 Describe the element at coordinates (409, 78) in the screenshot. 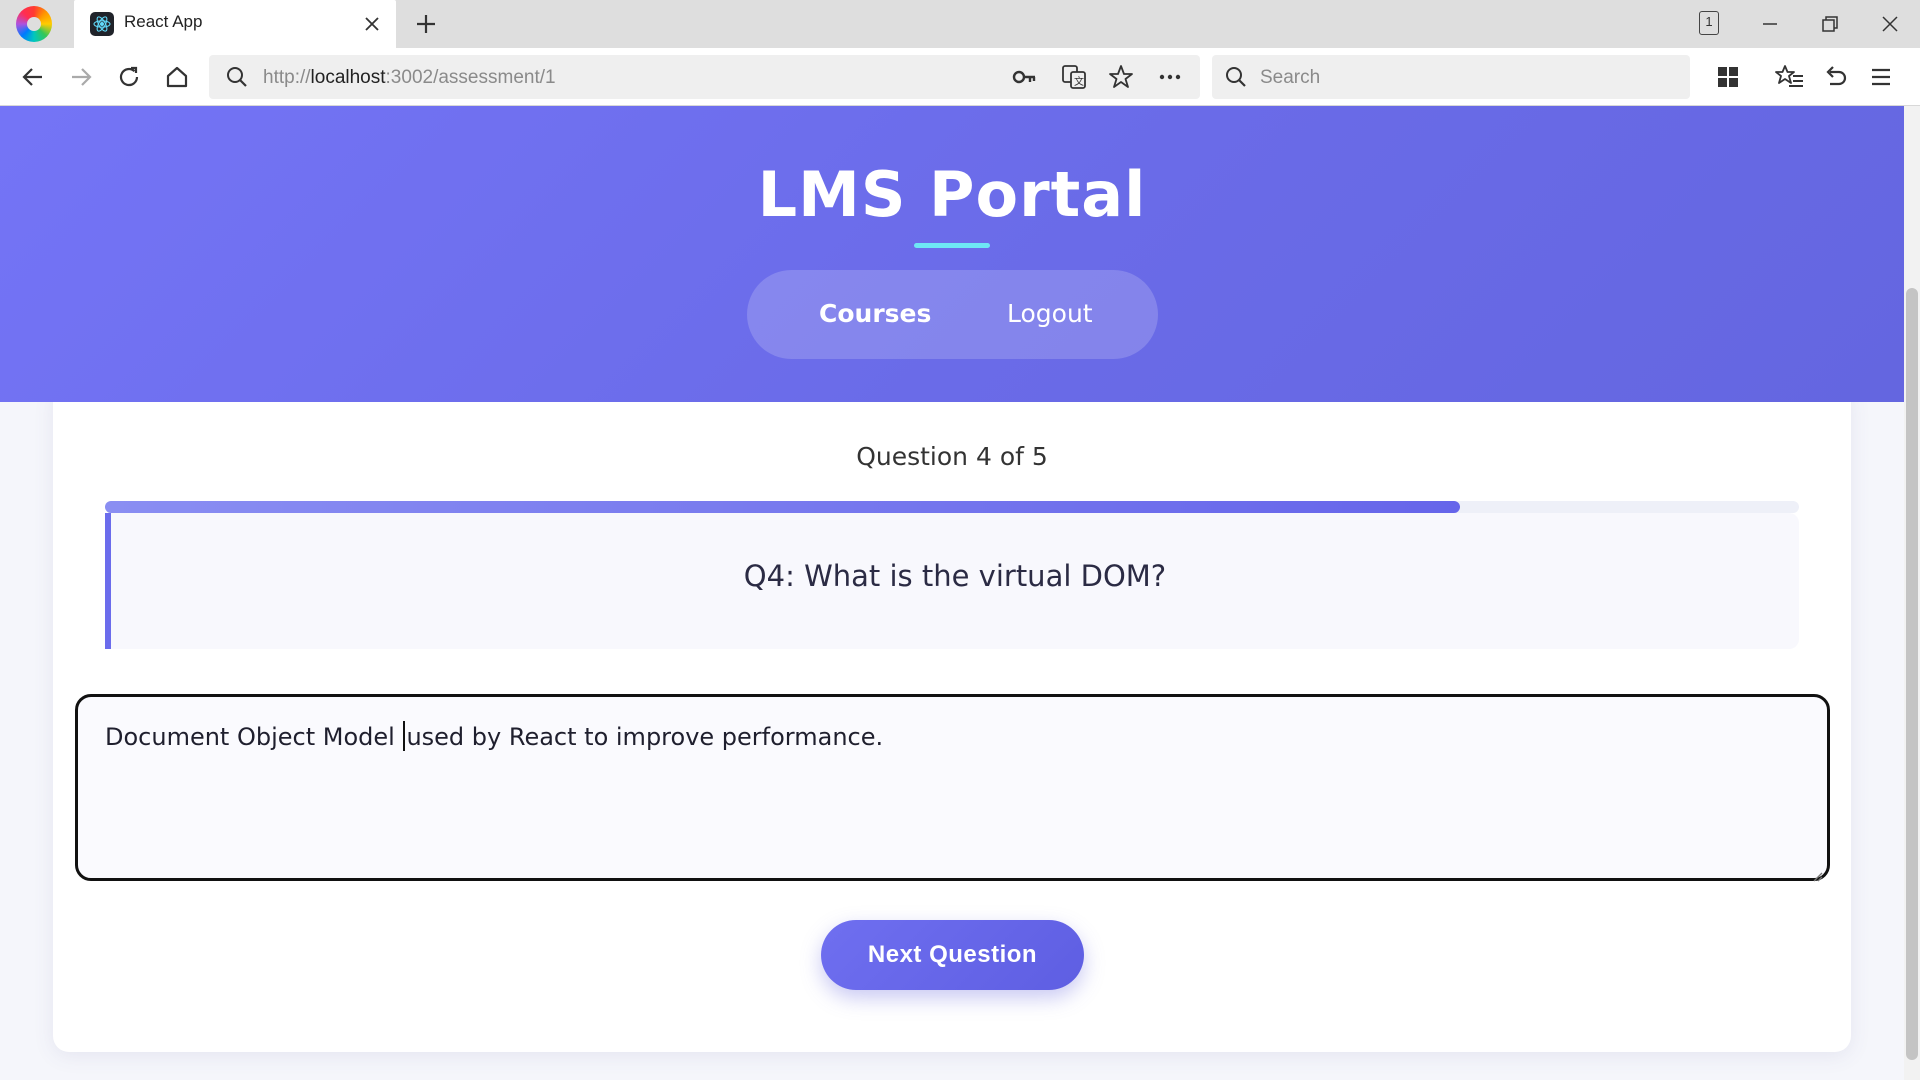

I see `url-text: http://localhost:3002/assessment/1` at that location.